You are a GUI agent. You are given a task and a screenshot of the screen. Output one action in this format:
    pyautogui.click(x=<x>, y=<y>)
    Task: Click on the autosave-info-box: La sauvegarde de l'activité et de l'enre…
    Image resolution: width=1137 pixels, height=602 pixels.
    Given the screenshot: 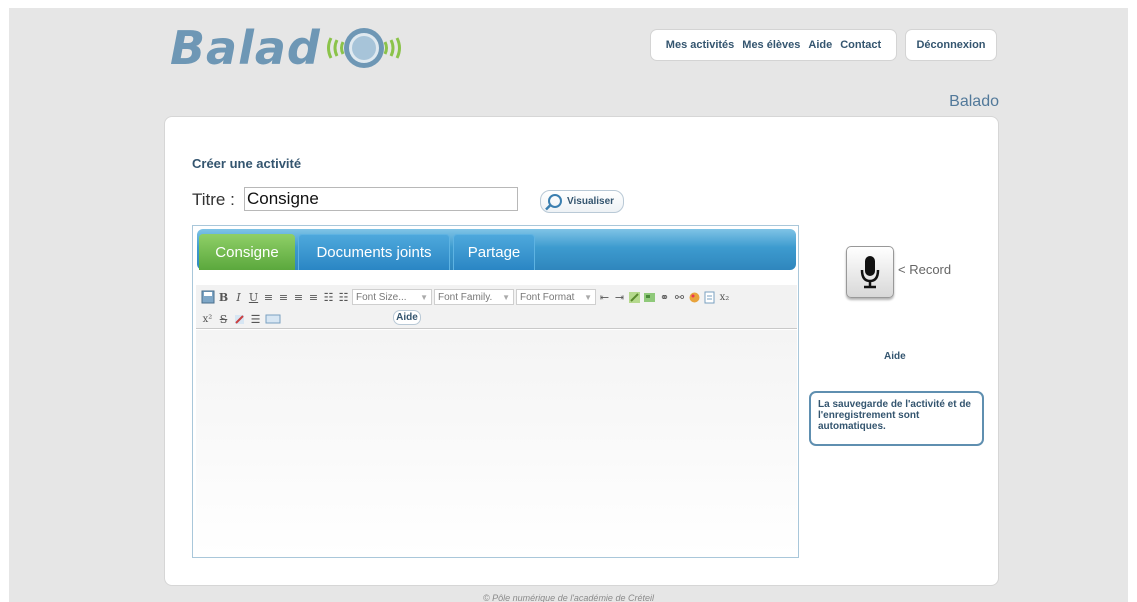 What is the action you would take?
    pyautogui.click(x=896, y=418)
    